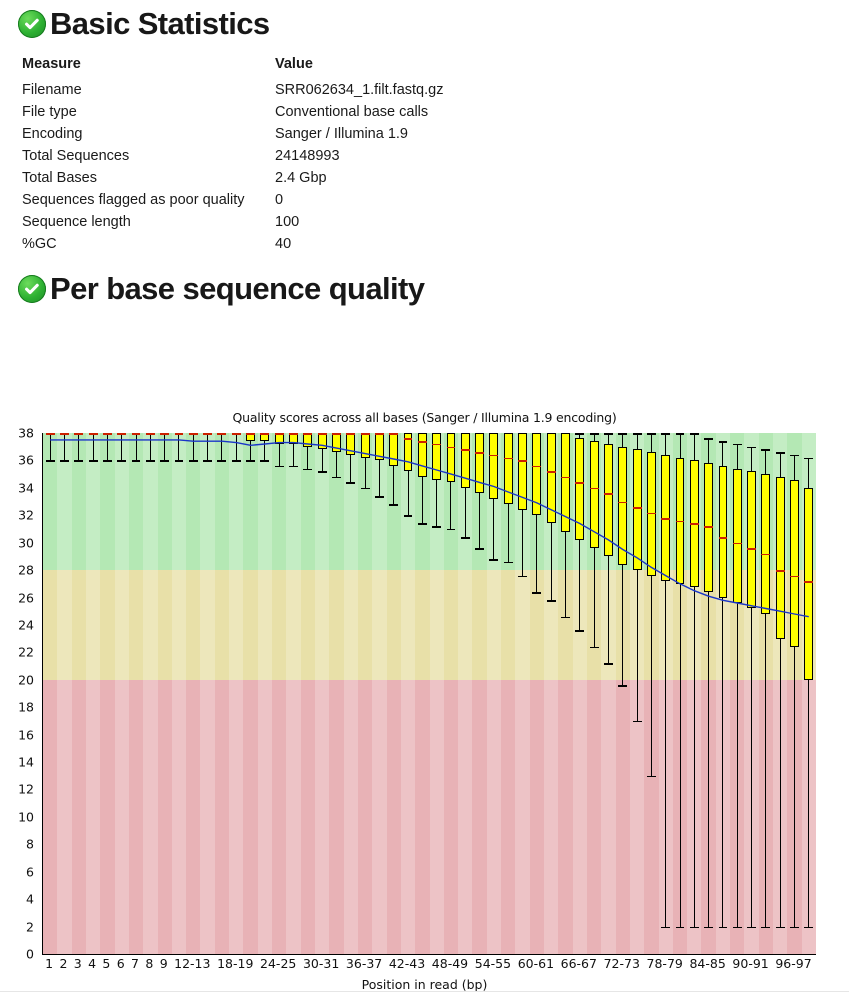  Describe the element at coordinates (232, 134) in the screenshot. I see `table-row: Encoding Sanger / Illumina 1.9` at that location.